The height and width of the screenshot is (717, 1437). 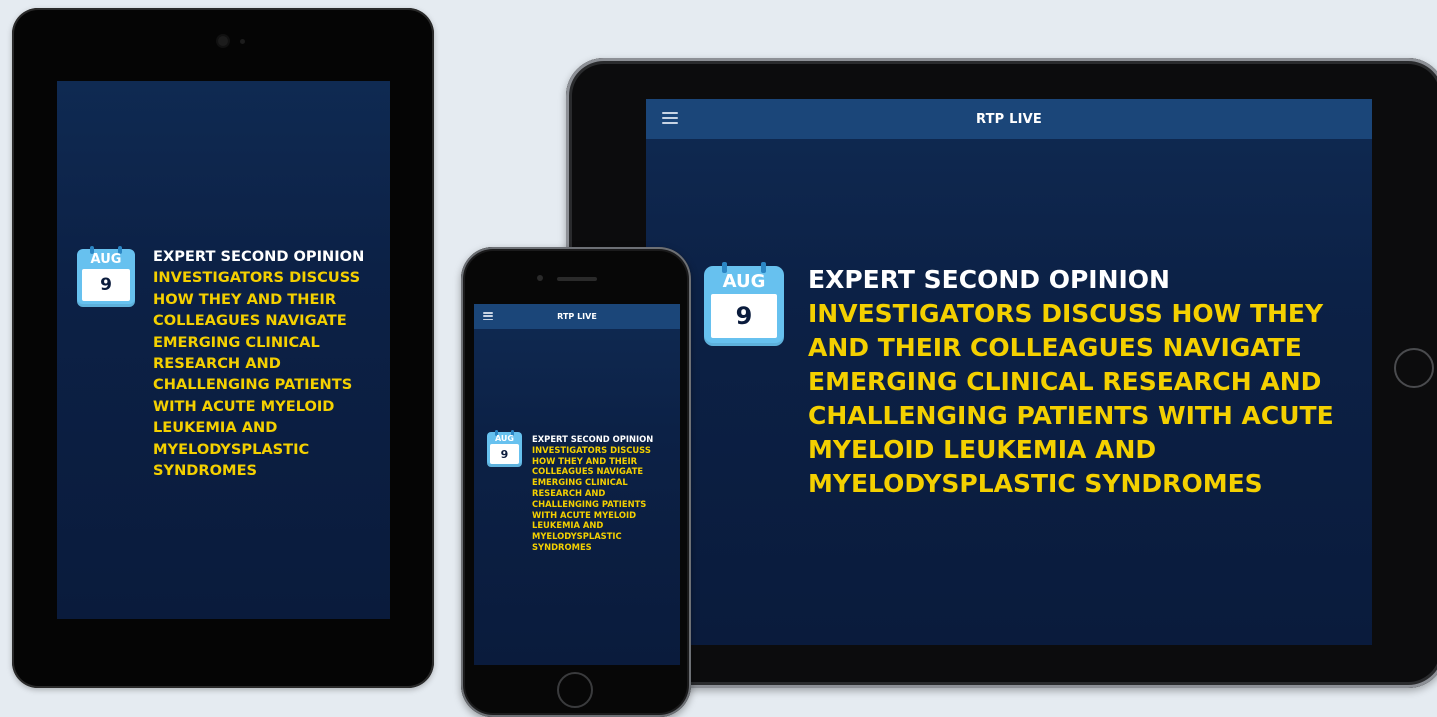 I want to click on iphone-speaker, so click(x=577, y=279).